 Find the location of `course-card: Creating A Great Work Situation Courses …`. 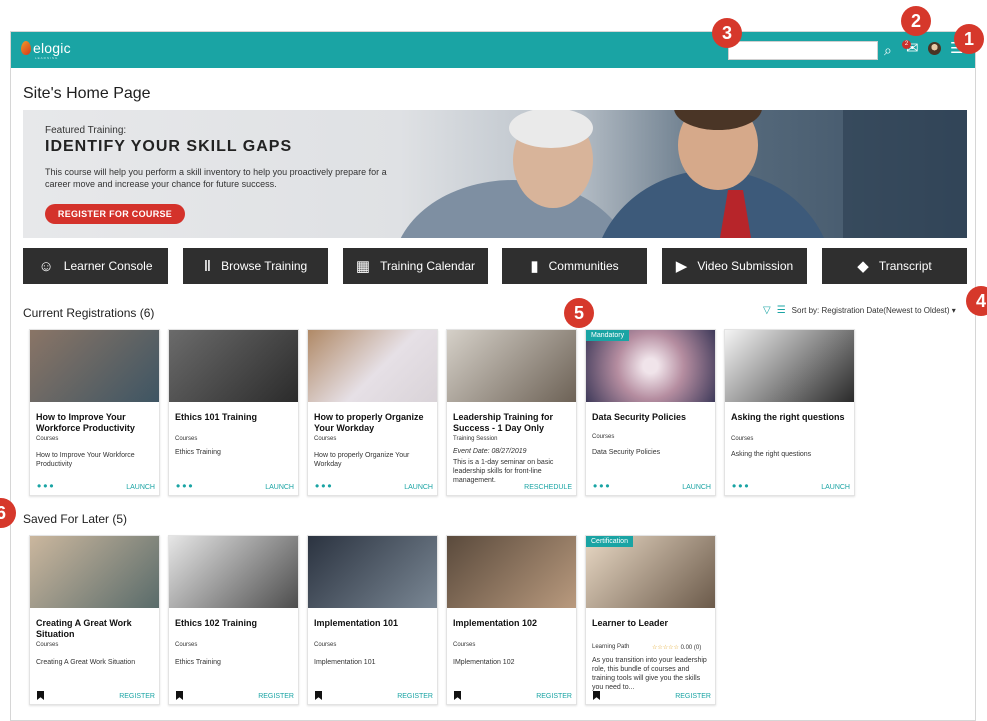

course-card: Creating A Great Work Situation Courses … is located at coordinates (94, 620).